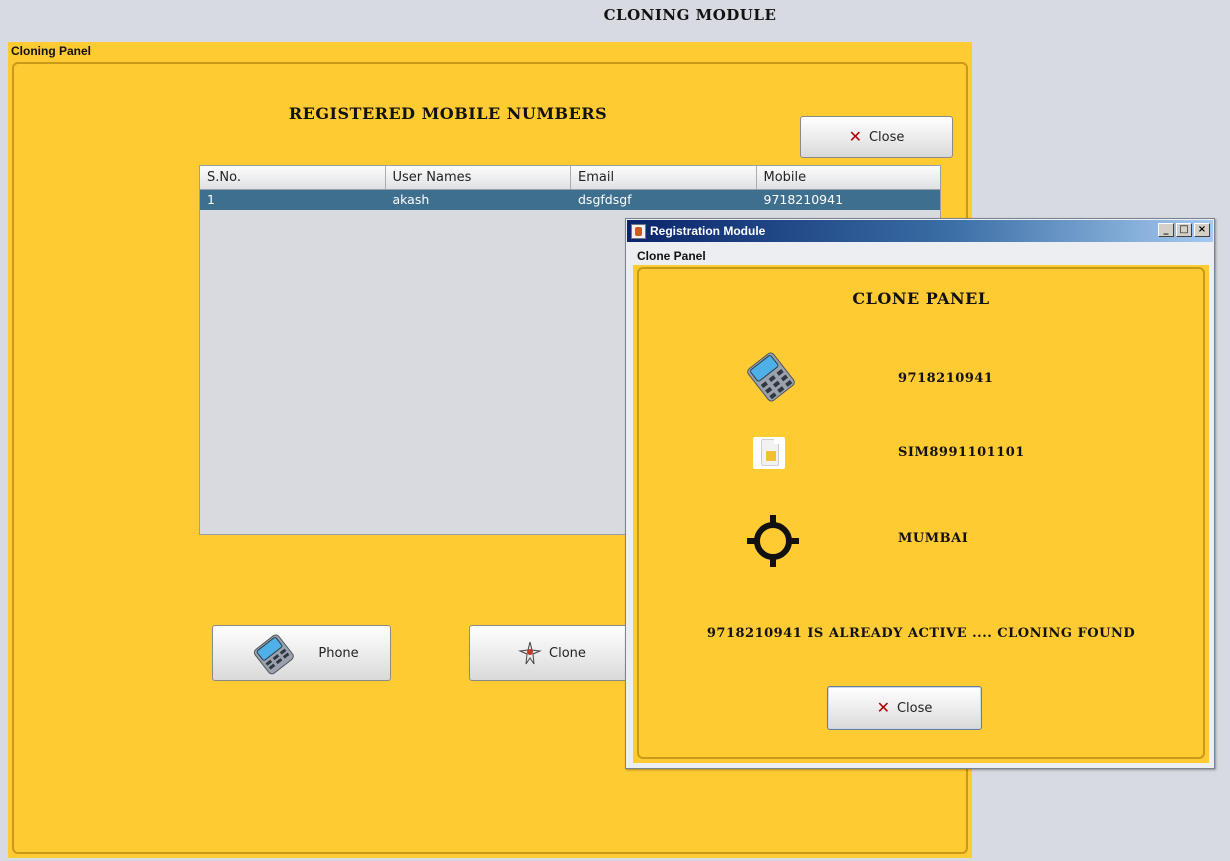 Image resolution: width=1230 pixels, height=861 pixels. I want to click on clone-icon, so click(530, 653).